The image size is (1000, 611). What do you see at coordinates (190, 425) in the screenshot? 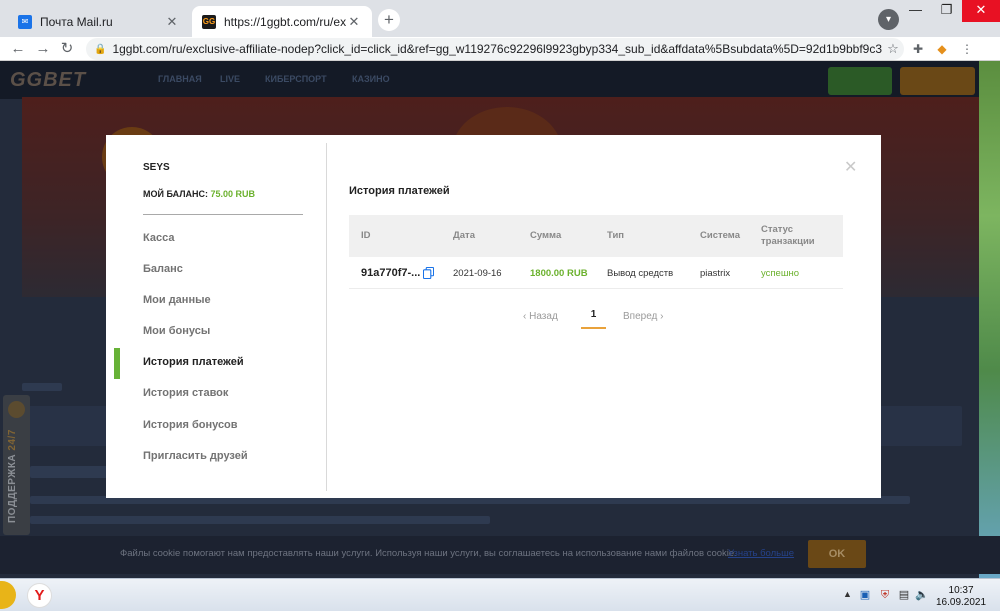
I see `menu-item-bonus-history: История бонусов` at bounding box center [190, 425].